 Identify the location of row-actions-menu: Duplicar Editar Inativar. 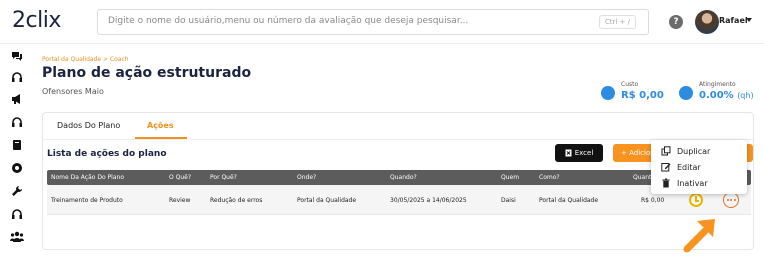
(699, 167).